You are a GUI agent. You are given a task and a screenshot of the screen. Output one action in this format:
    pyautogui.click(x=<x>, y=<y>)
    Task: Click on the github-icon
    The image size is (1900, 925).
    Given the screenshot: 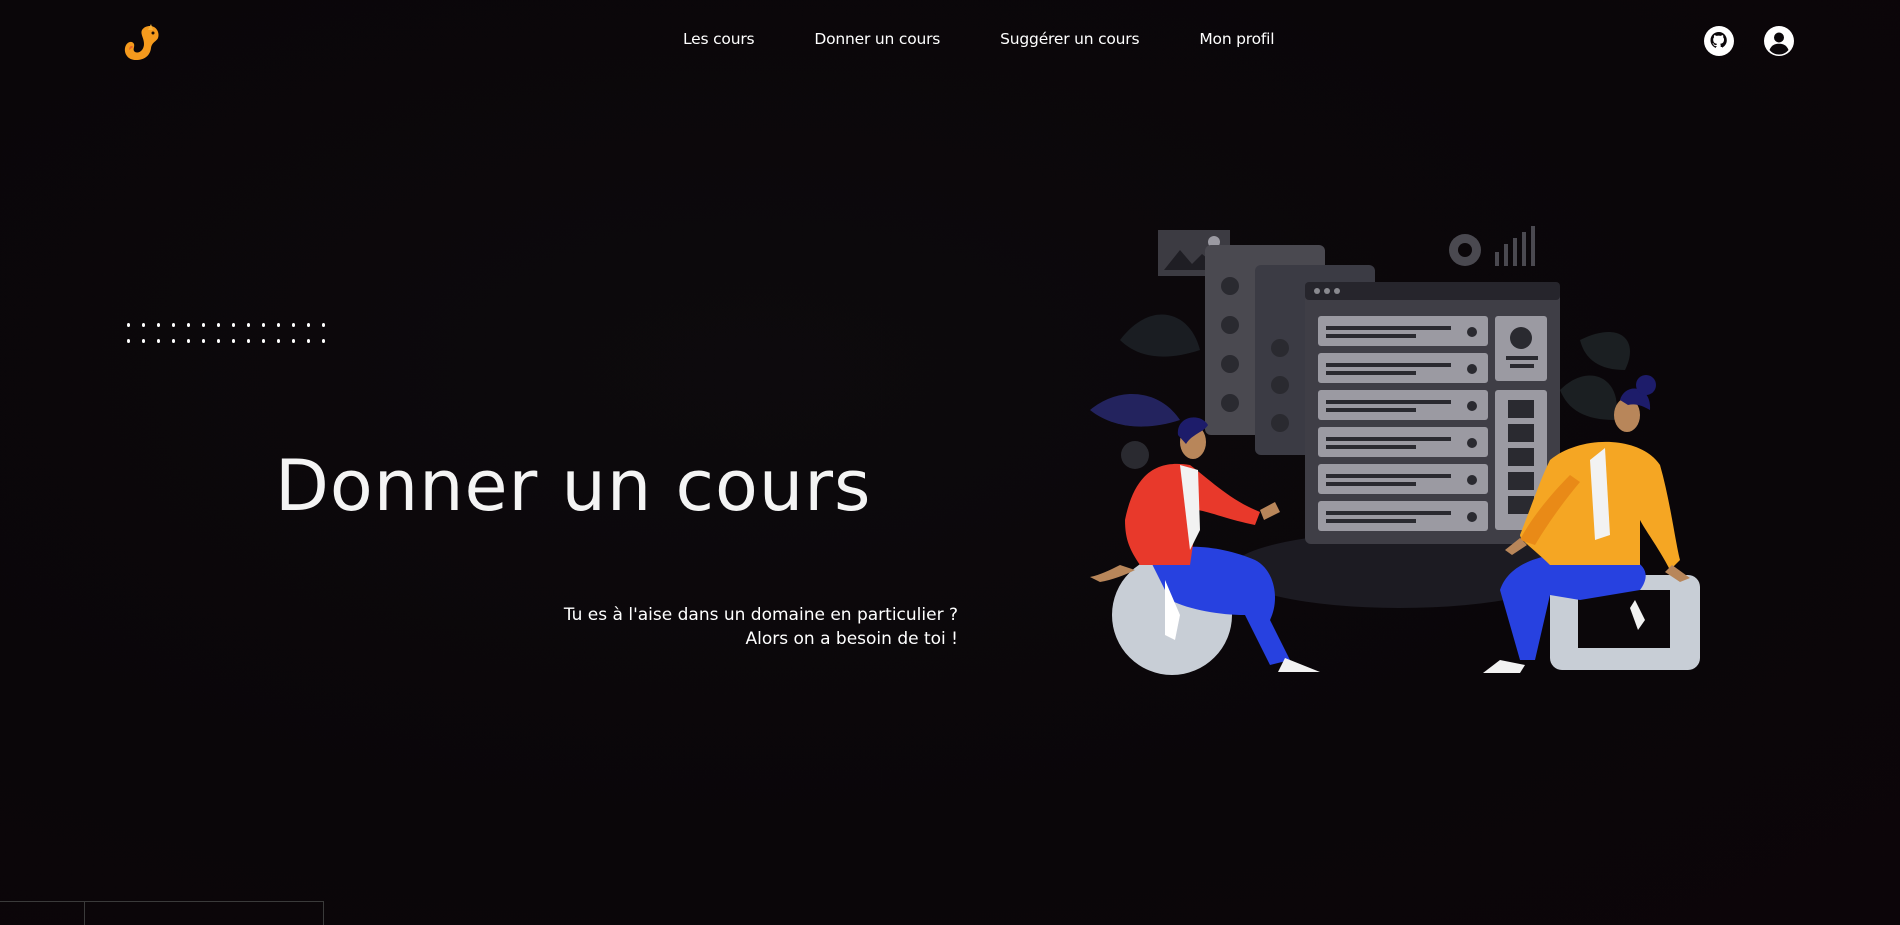 What is the action you would take?
    pyautogui.click(x=1719, y=41)
    